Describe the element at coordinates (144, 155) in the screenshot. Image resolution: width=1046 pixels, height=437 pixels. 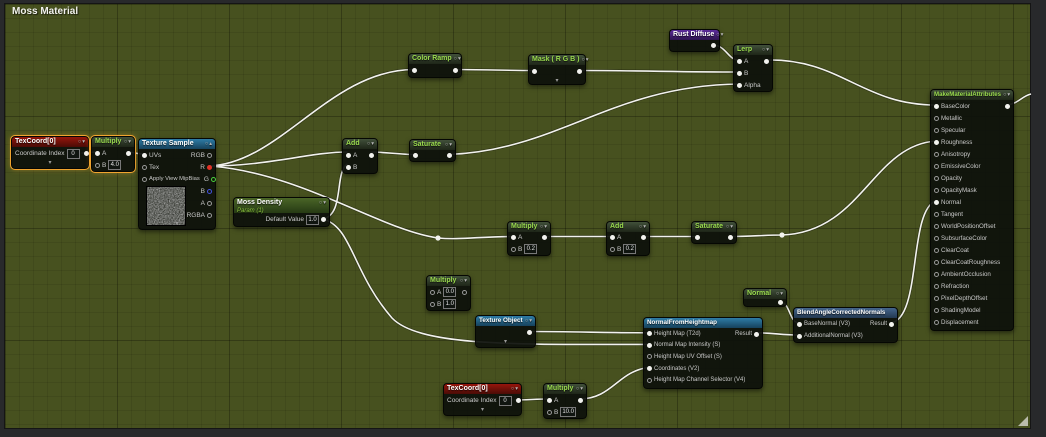
I see `input-pin-uvs` at that location.